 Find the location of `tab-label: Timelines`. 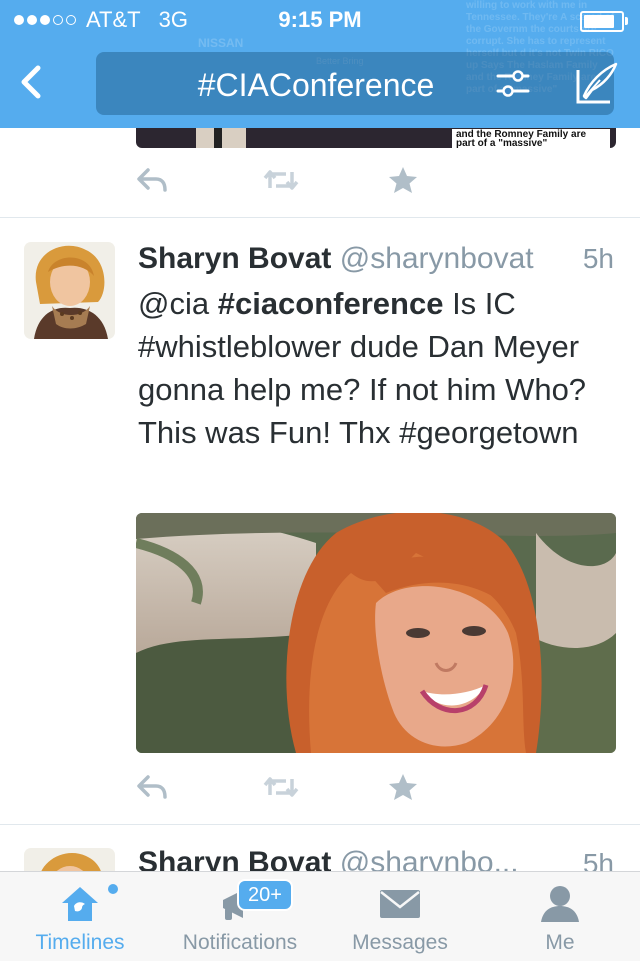

tab-label: Timelines is located at coordinates (80, 942).